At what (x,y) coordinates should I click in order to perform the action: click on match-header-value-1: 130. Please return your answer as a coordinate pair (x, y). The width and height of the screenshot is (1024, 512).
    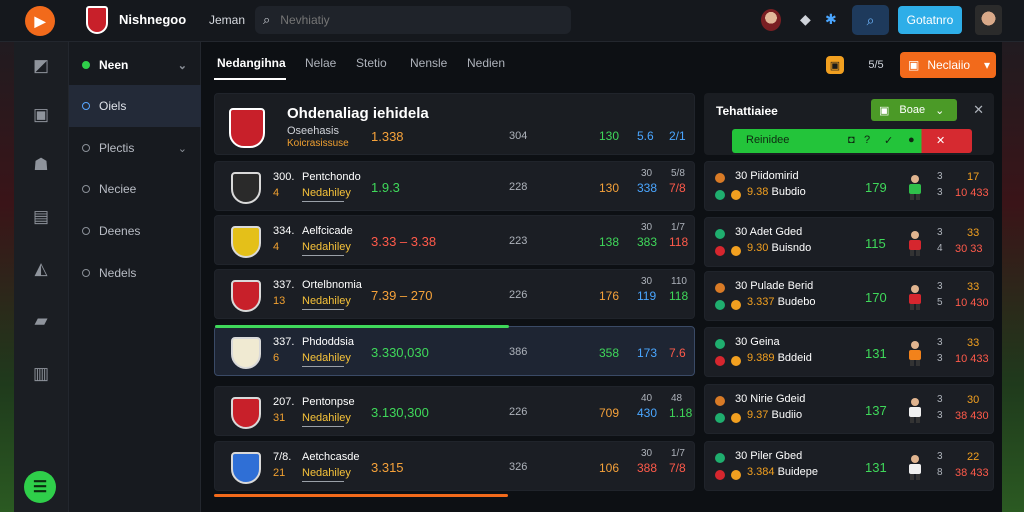
    Looking at the image, I should click on (609, 136).